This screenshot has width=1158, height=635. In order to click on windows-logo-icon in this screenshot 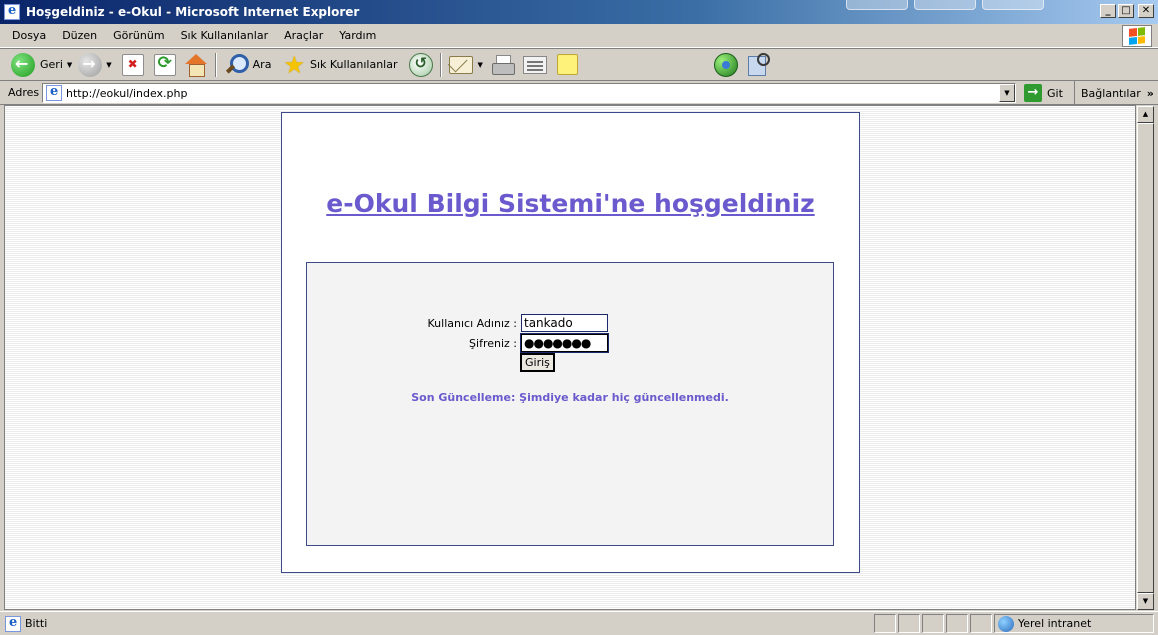, I will do `click(1137, 36)`.